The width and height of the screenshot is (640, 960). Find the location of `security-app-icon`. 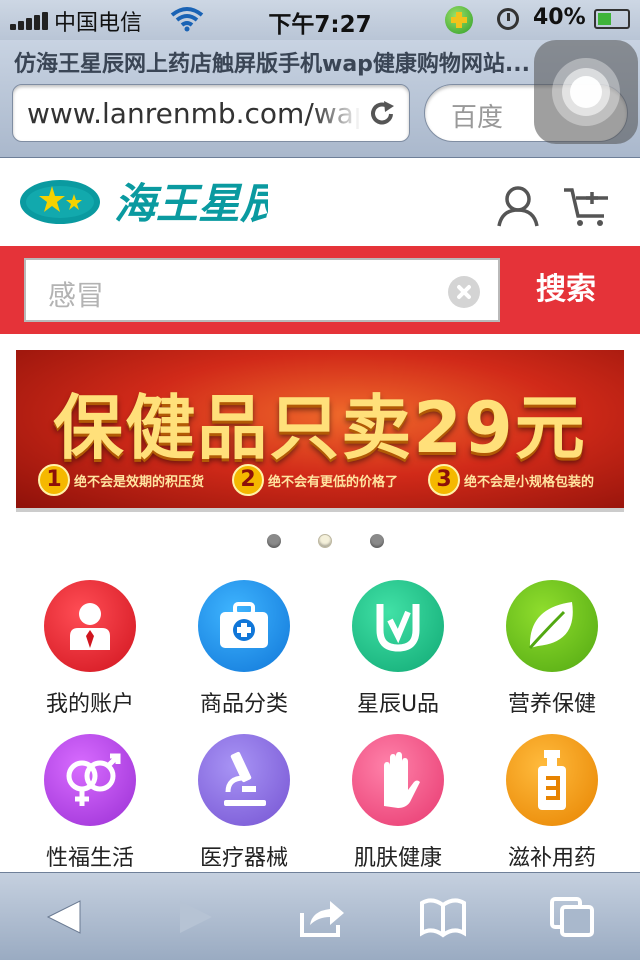

security-app-icon is located at coordinates (459, 20).